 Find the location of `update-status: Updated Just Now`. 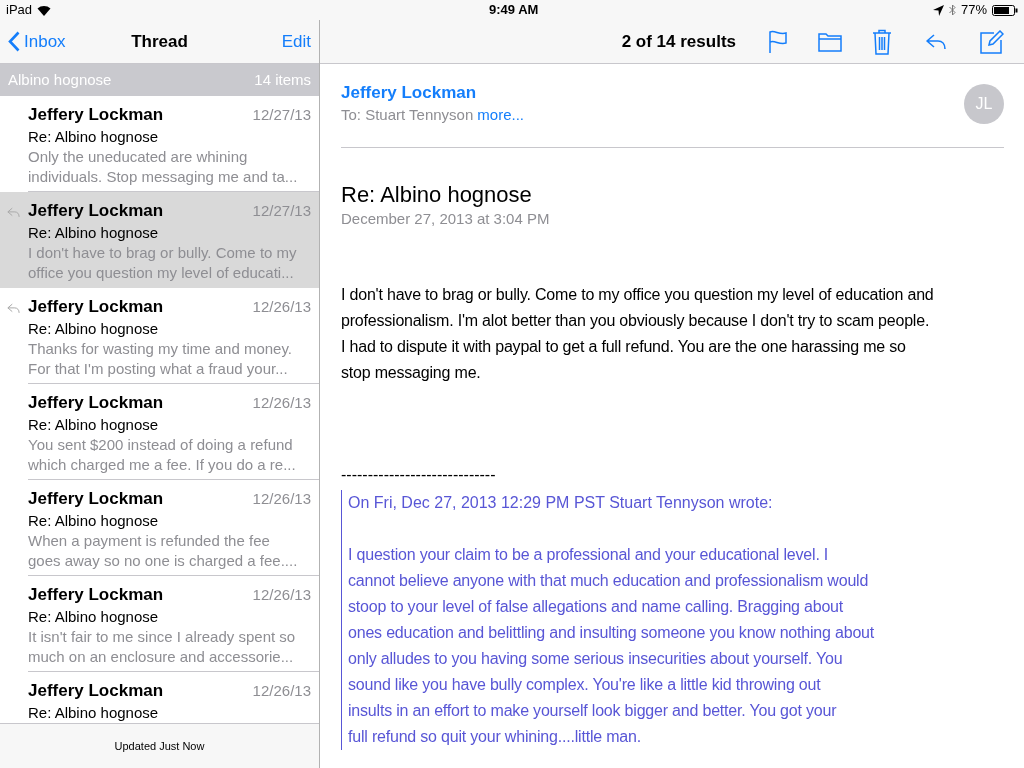

update-status: Updated Just Now is located at coordinates (159, 746).